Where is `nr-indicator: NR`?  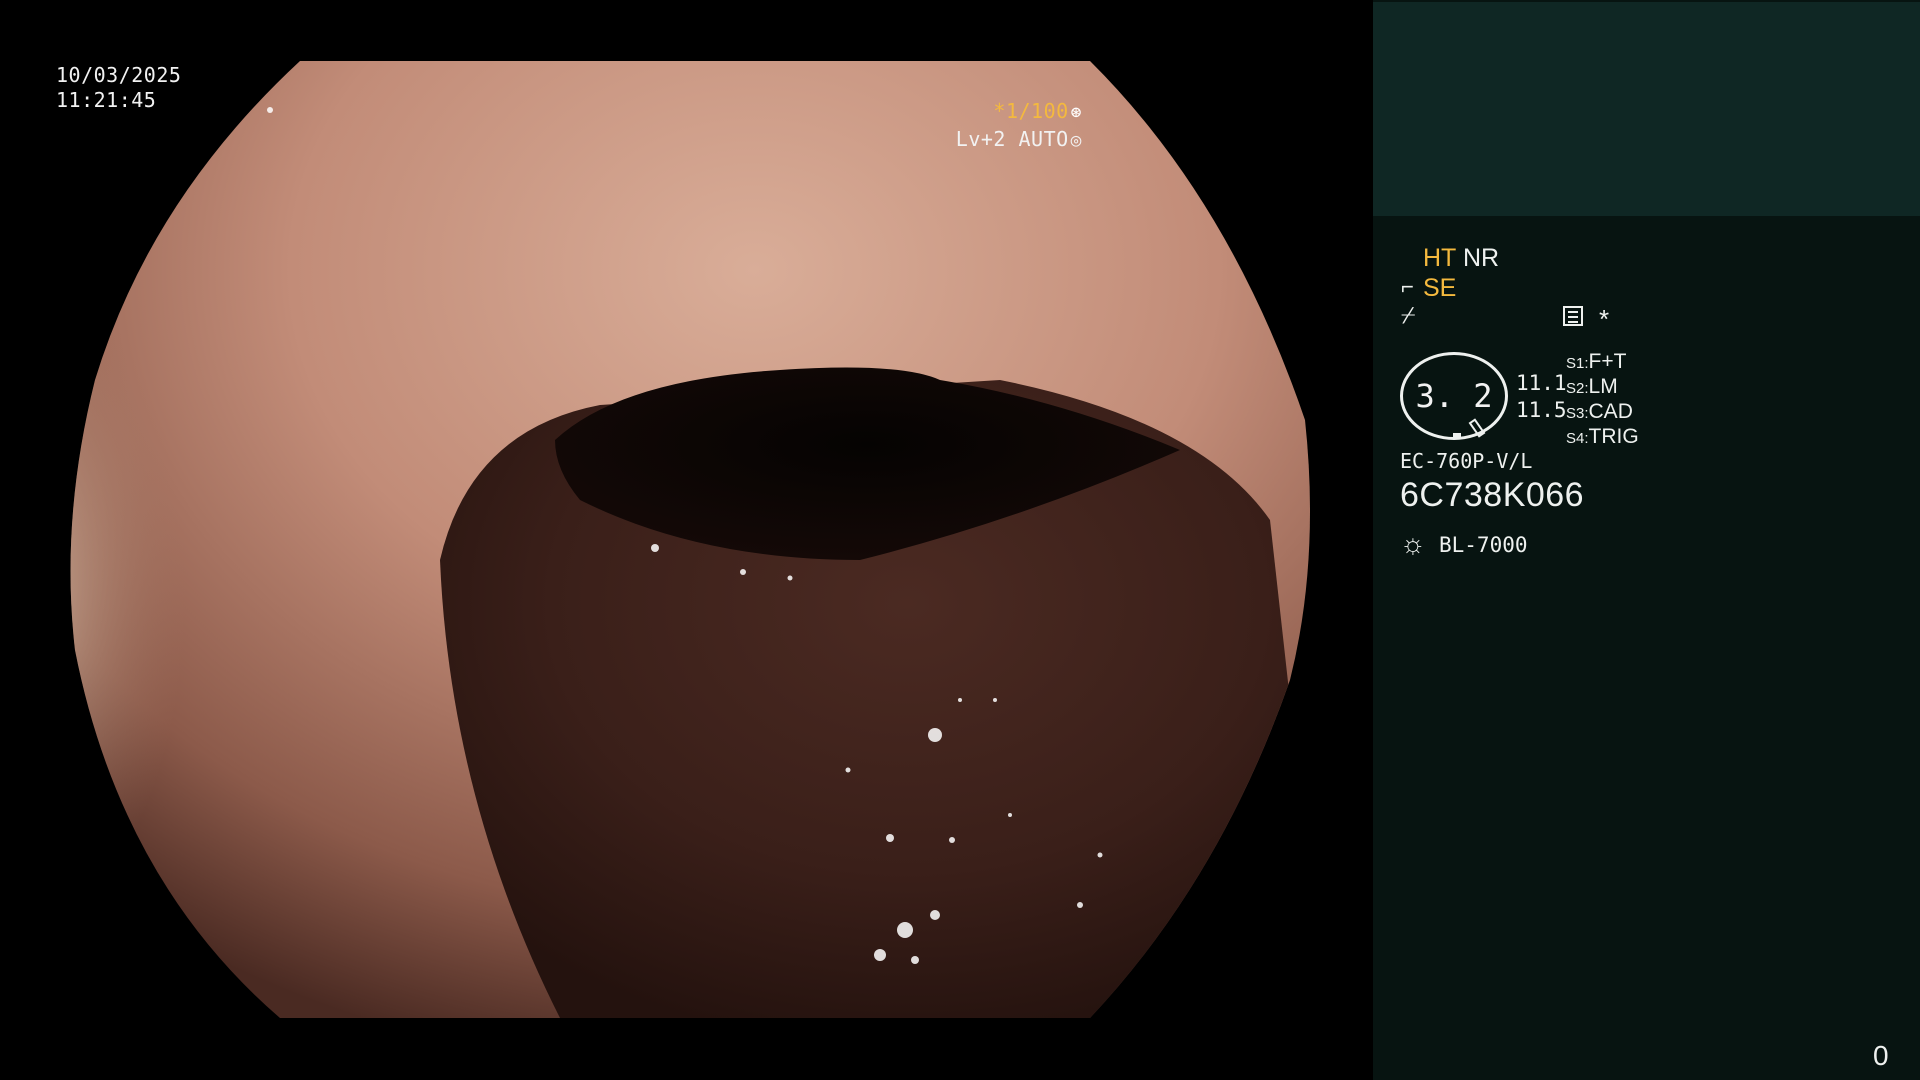
nr-indicator: NR is located at coordinates (1481, 258).